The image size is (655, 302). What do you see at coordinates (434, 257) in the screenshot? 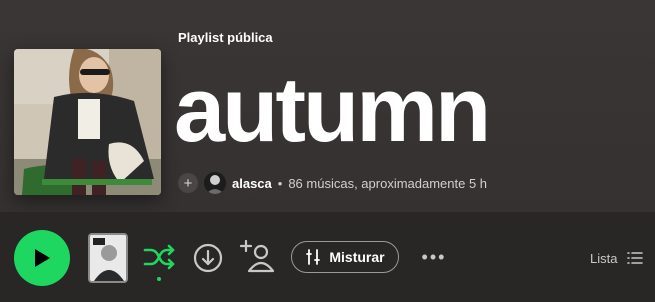
I see `more-options-button: •••` at bounding box center [434, 257].